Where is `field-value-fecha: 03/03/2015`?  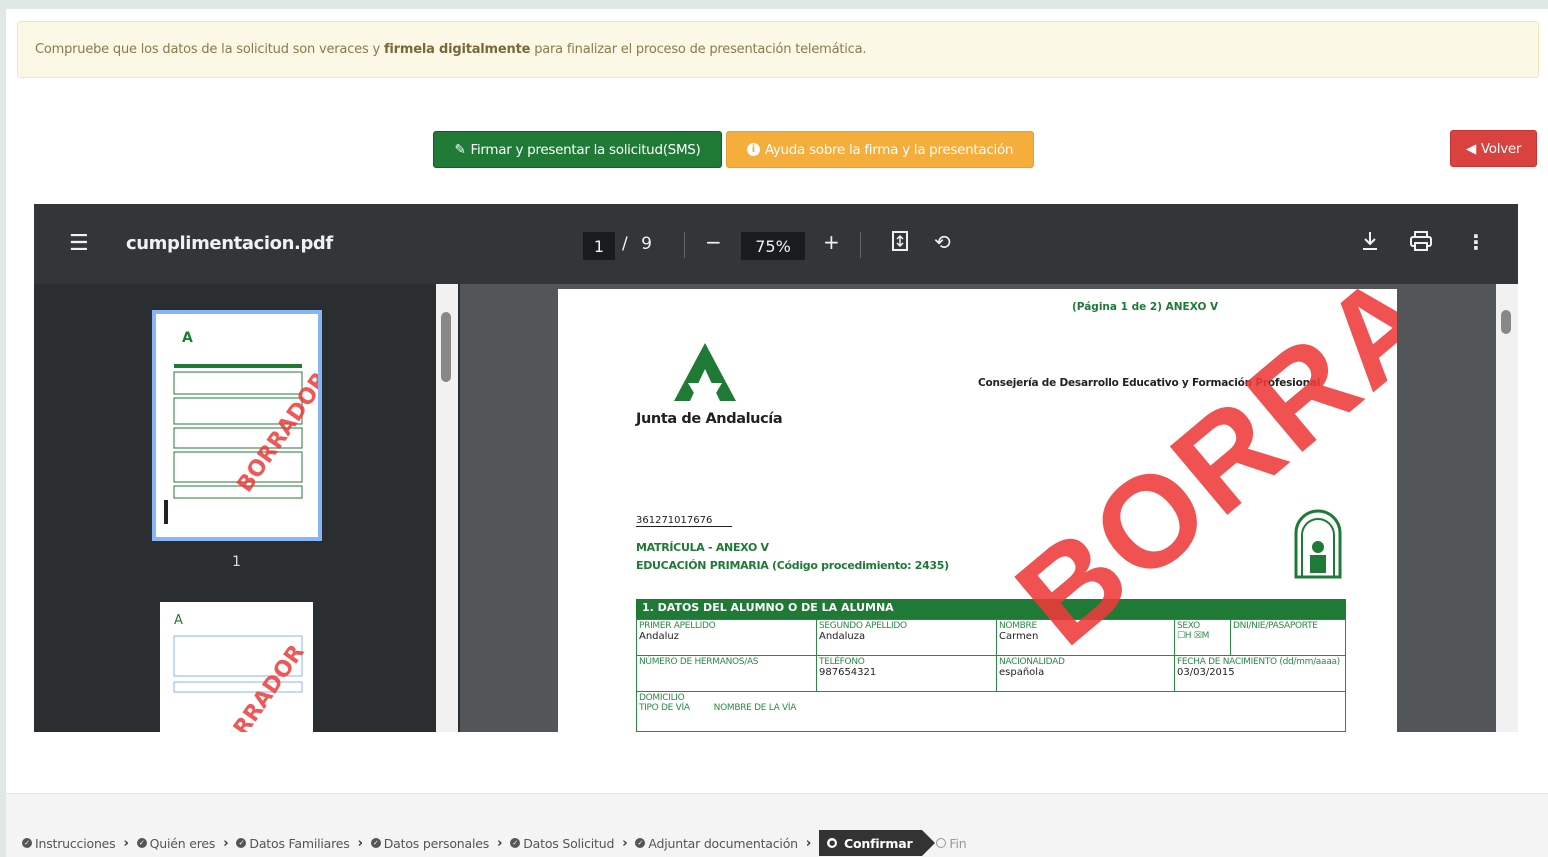 field-value-fecha: 03/03/2015 is located at coordinates (1206, 672).